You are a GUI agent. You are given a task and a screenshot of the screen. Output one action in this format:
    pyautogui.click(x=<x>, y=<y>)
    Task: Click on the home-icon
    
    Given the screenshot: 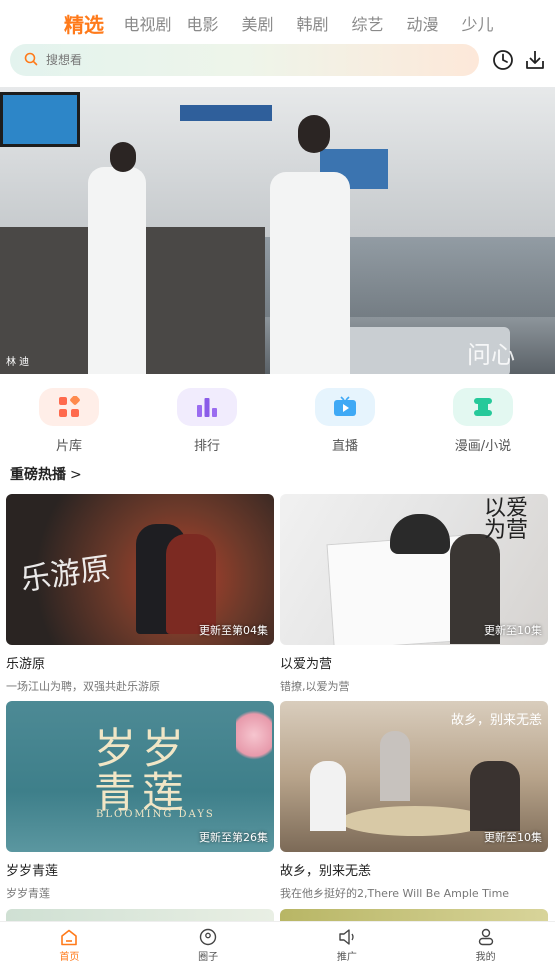 What is the action you would take?
    pyautogui.click(x=69, y=937)
    